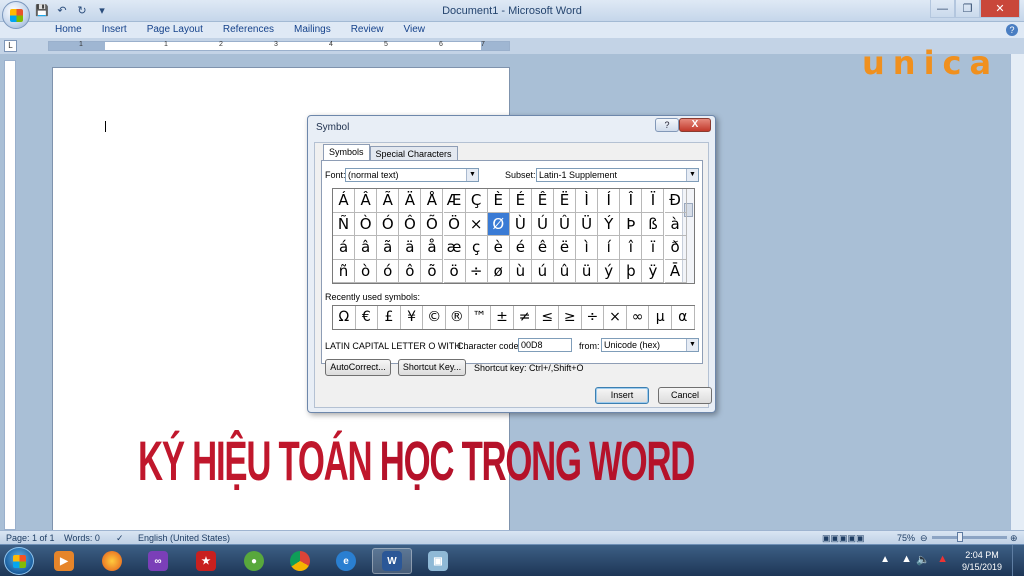 The width and height of the screenshot is (1024, 576). Describe the element at coordinates (388, 248) in the screenshot. I see `symbol-cell: ã` at that location.